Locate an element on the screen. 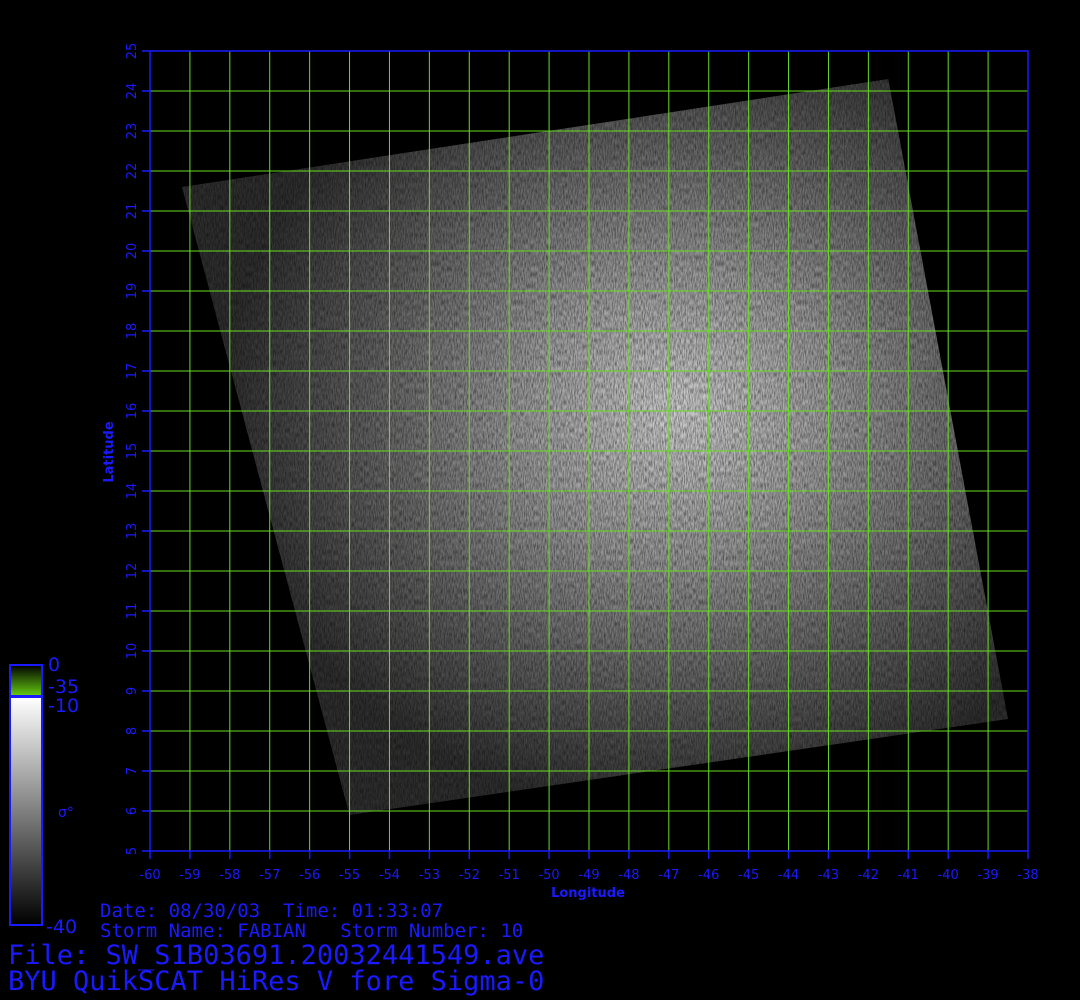 Image resolution: width=1080 pixels, height=1000 pixels. sigma-symbol: σ° is located at coordinates (66, 813).